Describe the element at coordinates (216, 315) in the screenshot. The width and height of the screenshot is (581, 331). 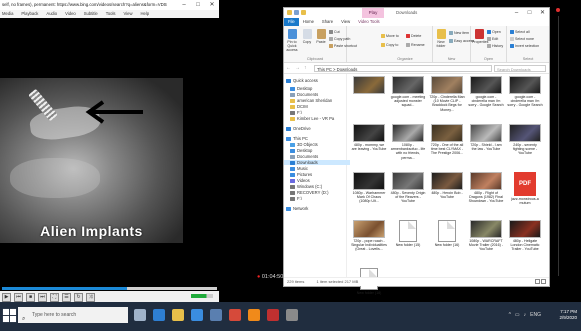
I see `mail-icon` at that location.